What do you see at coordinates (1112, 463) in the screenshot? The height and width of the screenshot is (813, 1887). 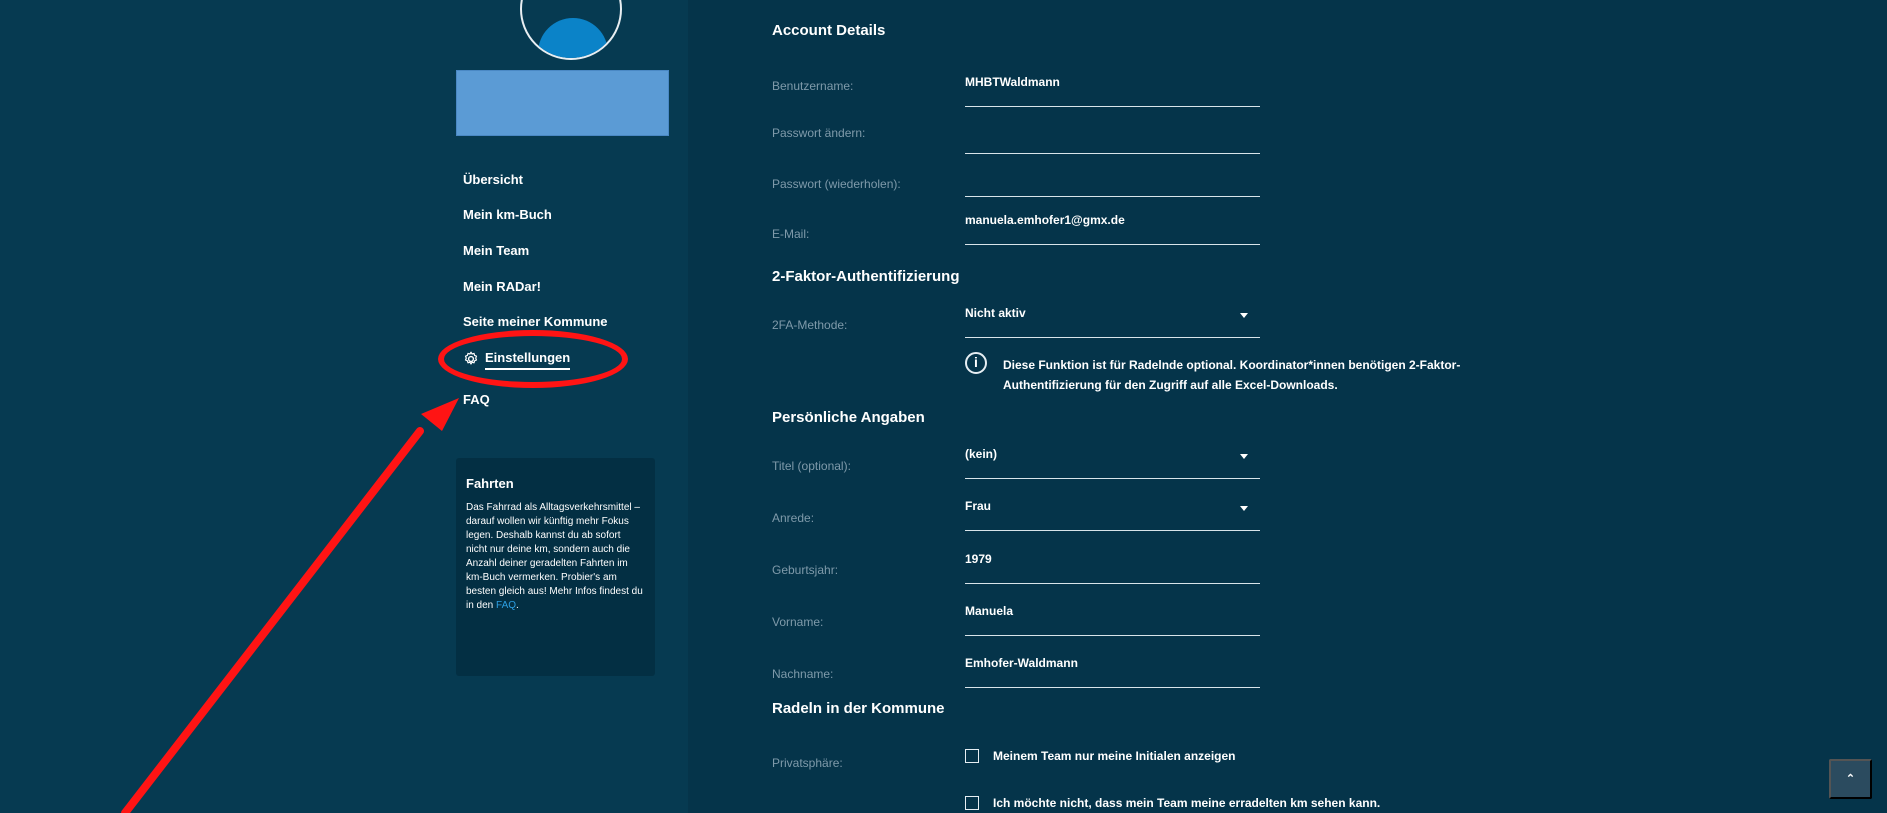 I see `title-select: (kein)` at bounding box center [1112, 463].